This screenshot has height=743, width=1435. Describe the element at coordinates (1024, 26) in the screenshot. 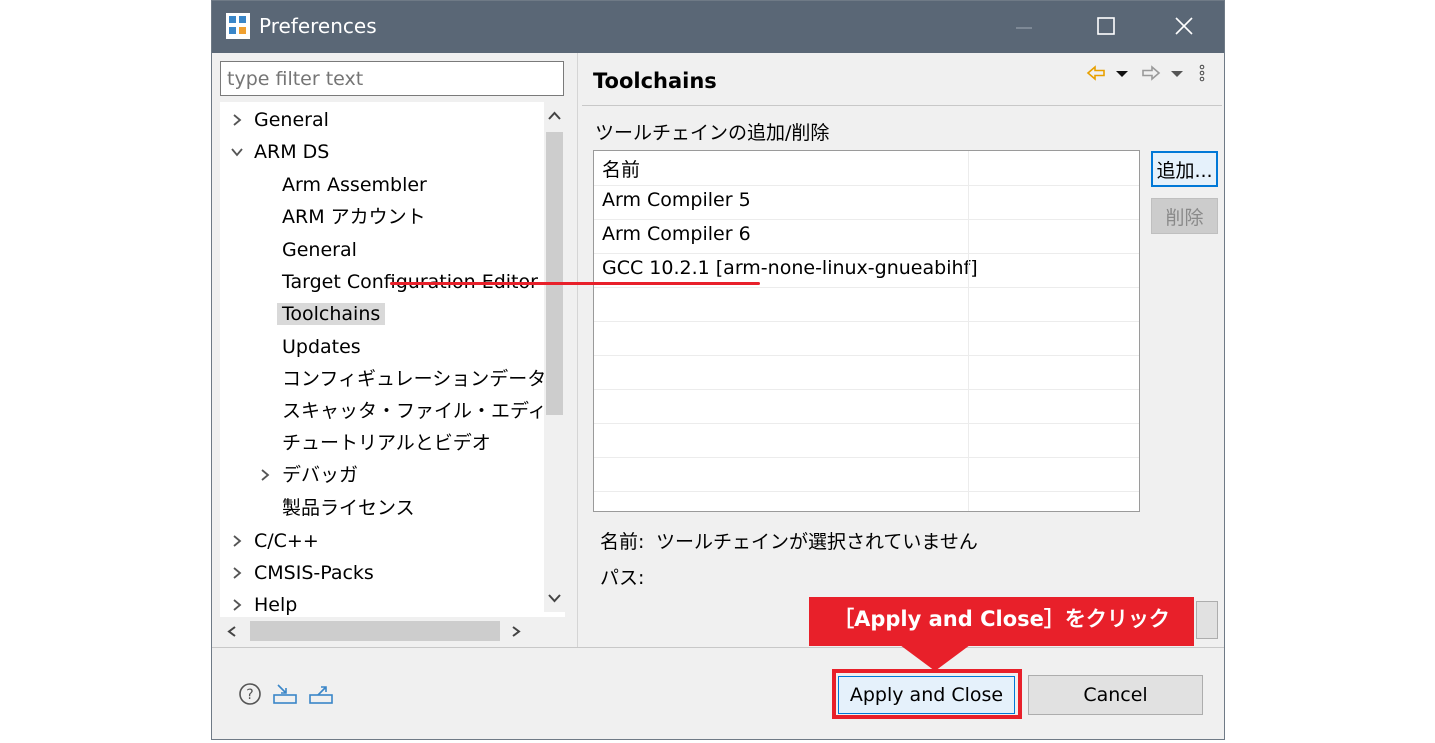

I see `minimize-icon` at that location.